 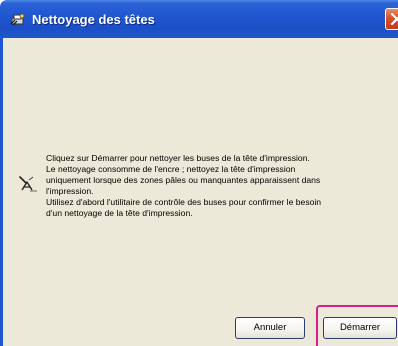 What do you see at coordinates (70, 191) in the screenshot?
I see `instruction-line: l'impression.` at bounding box center [70, 191].